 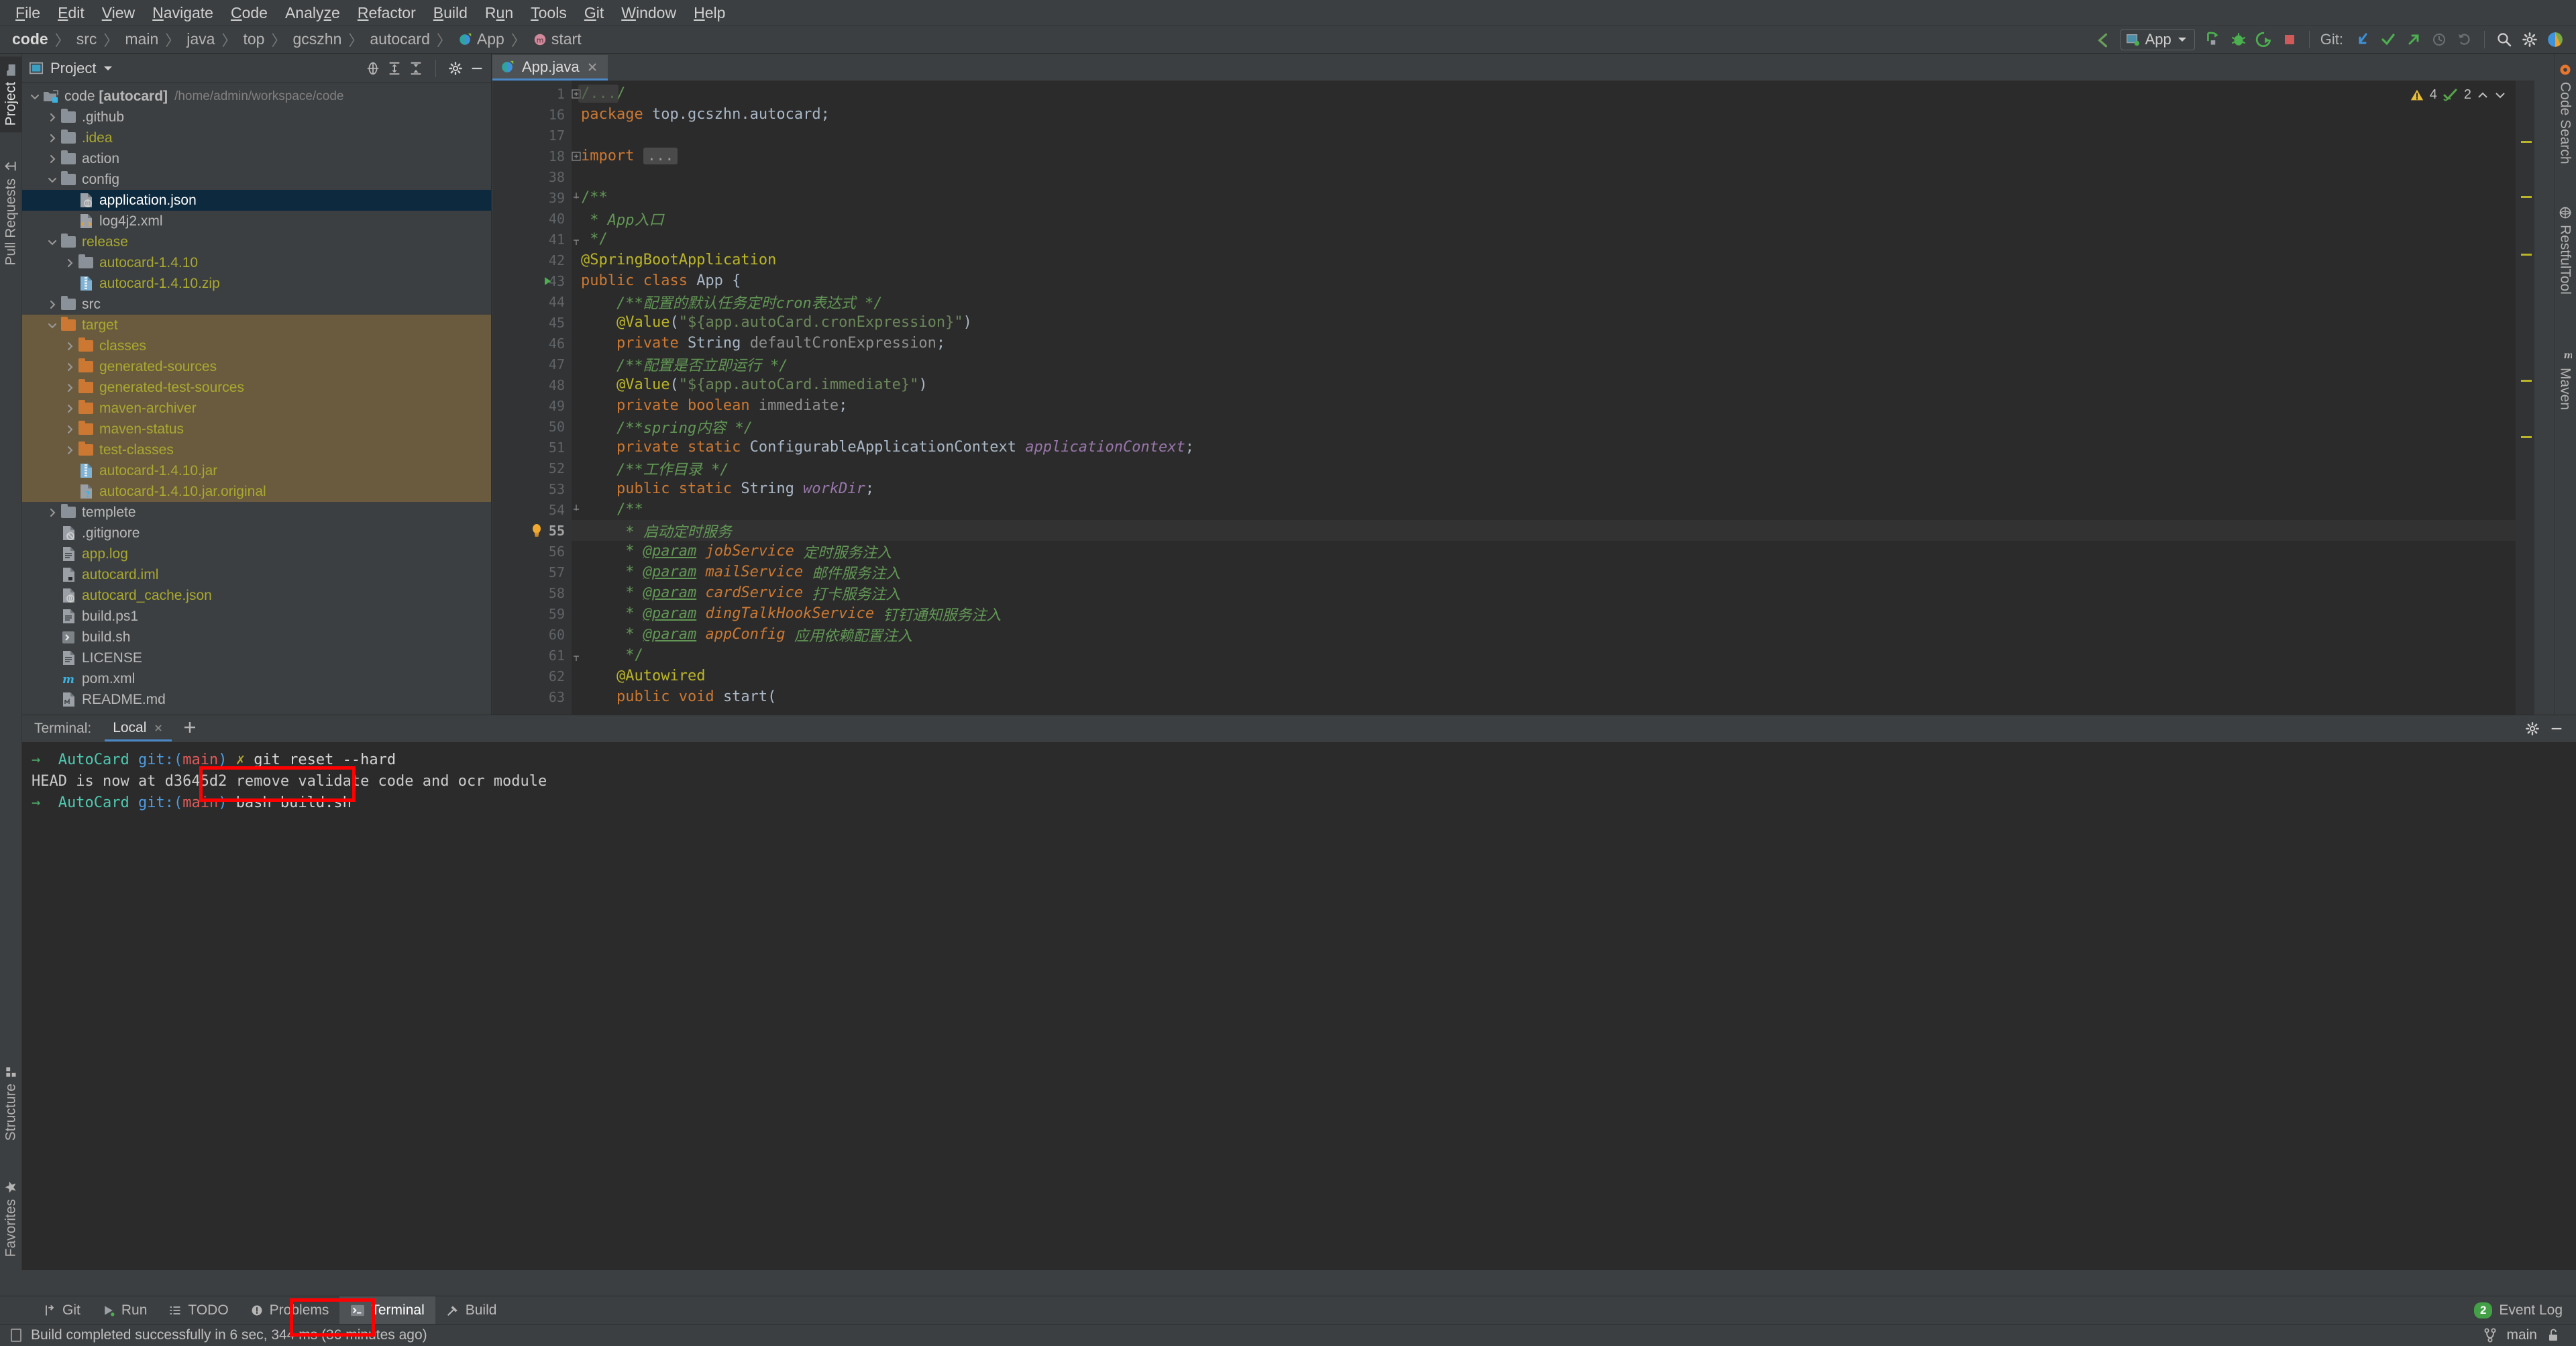 What do you see at coordinates (2388, 39) in the screenshot?
I see `git-commit-icon` at bounding box center [2388, 39].